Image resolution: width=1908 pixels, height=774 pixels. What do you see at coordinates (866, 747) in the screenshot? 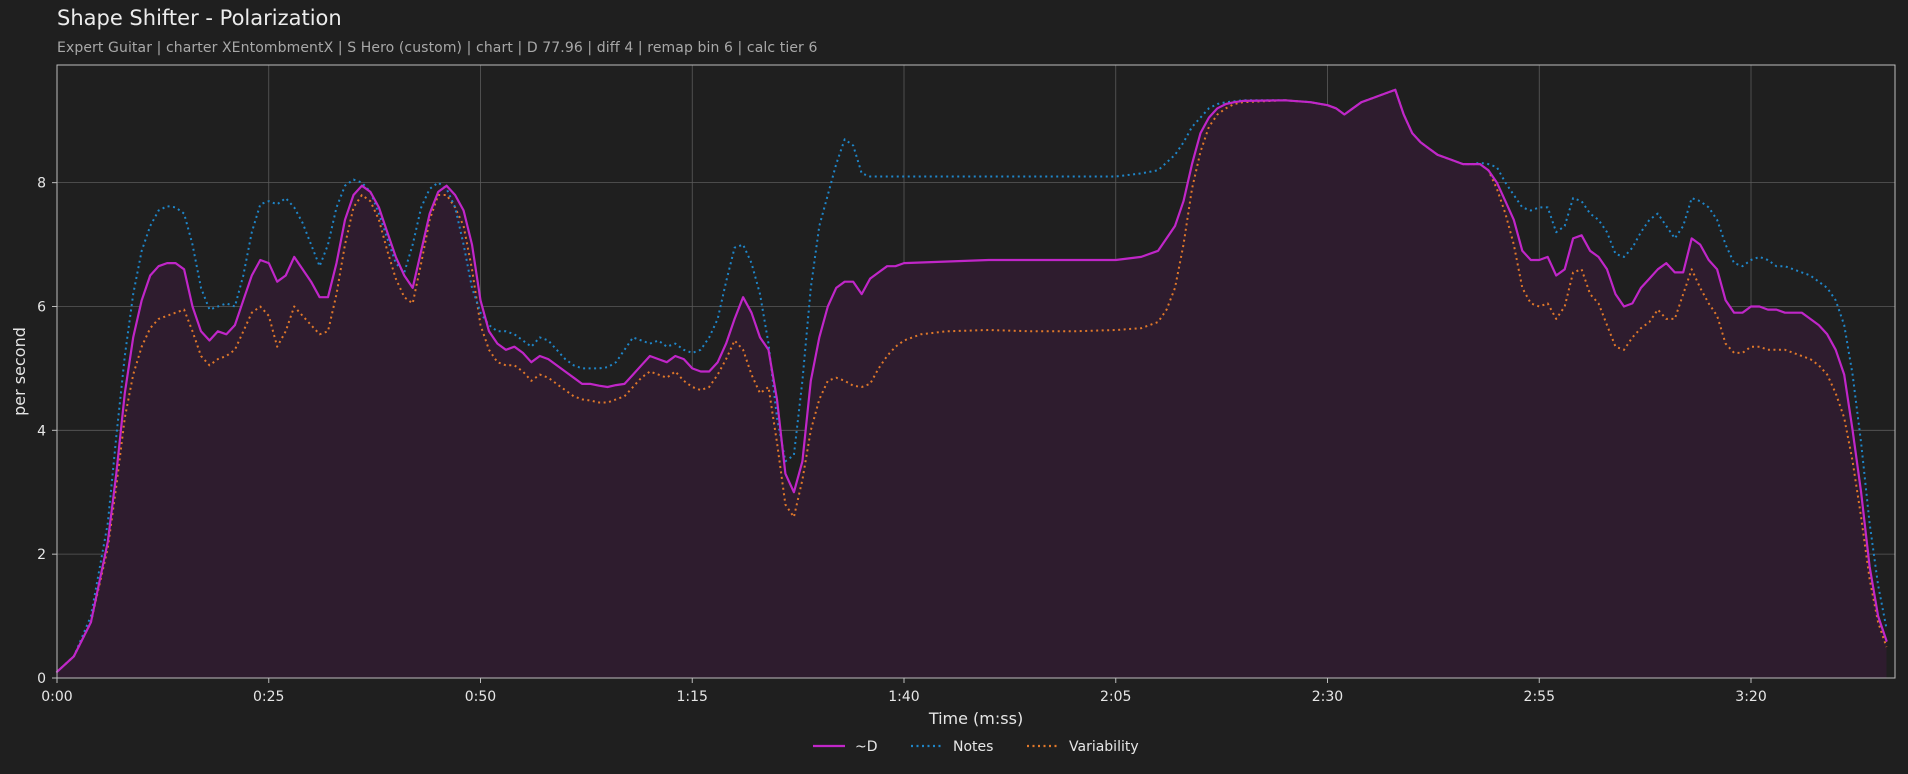
I see `legend-label-d: ~D` at bounding box center [866, 747].